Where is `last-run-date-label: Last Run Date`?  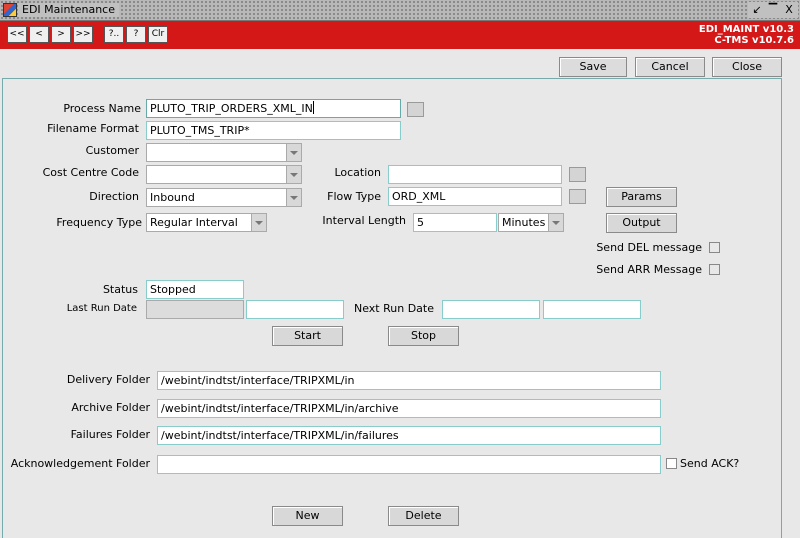 last-run-date-label: Last Run Date is located at coordinates (101, 308).